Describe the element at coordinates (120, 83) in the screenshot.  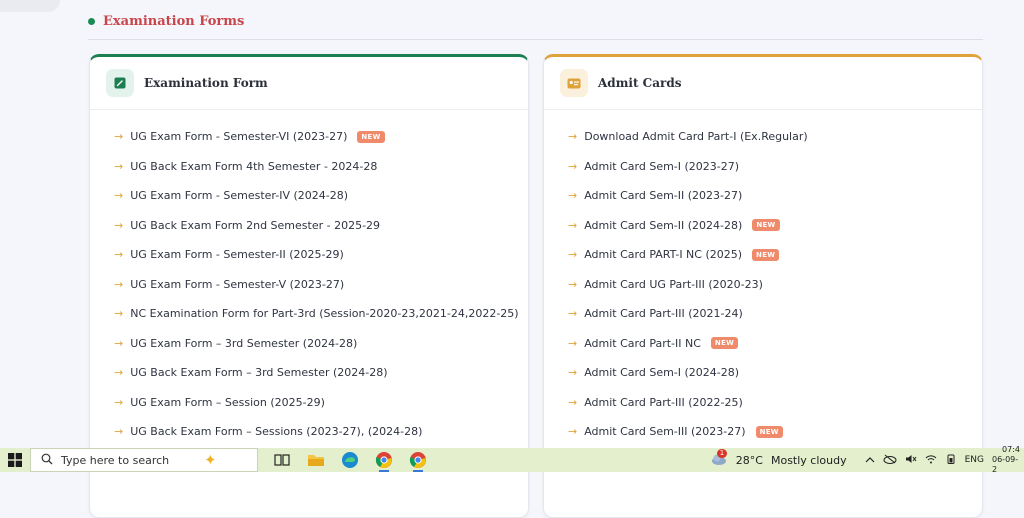
I see `pencil-square-icon` at that location.